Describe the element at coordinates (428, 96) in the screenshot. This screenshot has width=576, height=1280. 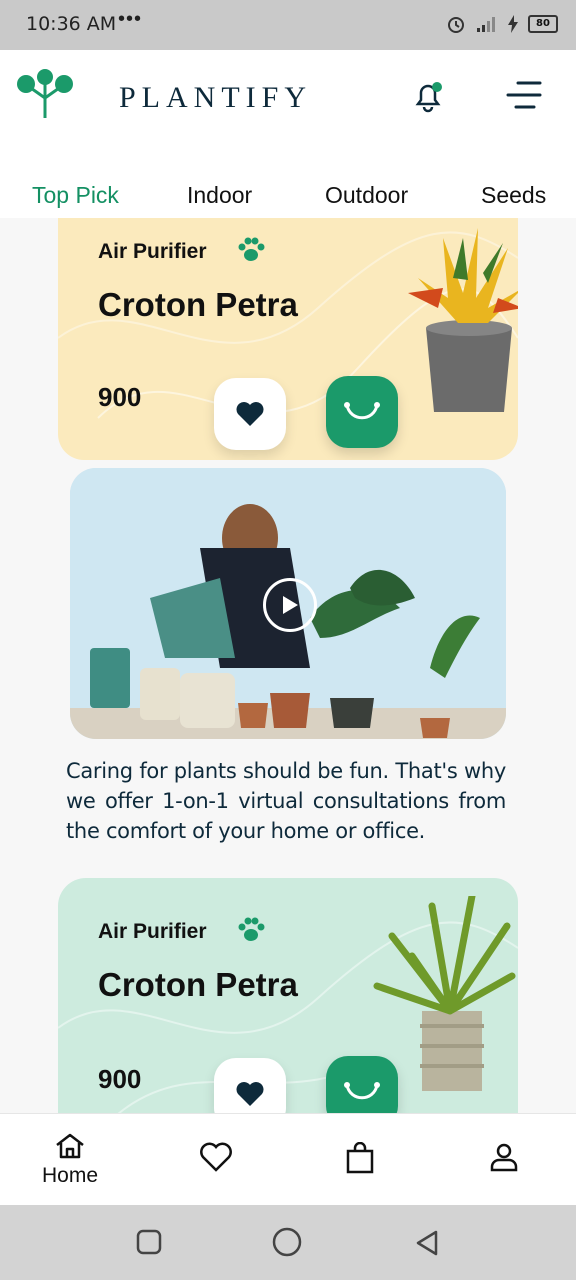
I see `notification-bell-icon` at that location.